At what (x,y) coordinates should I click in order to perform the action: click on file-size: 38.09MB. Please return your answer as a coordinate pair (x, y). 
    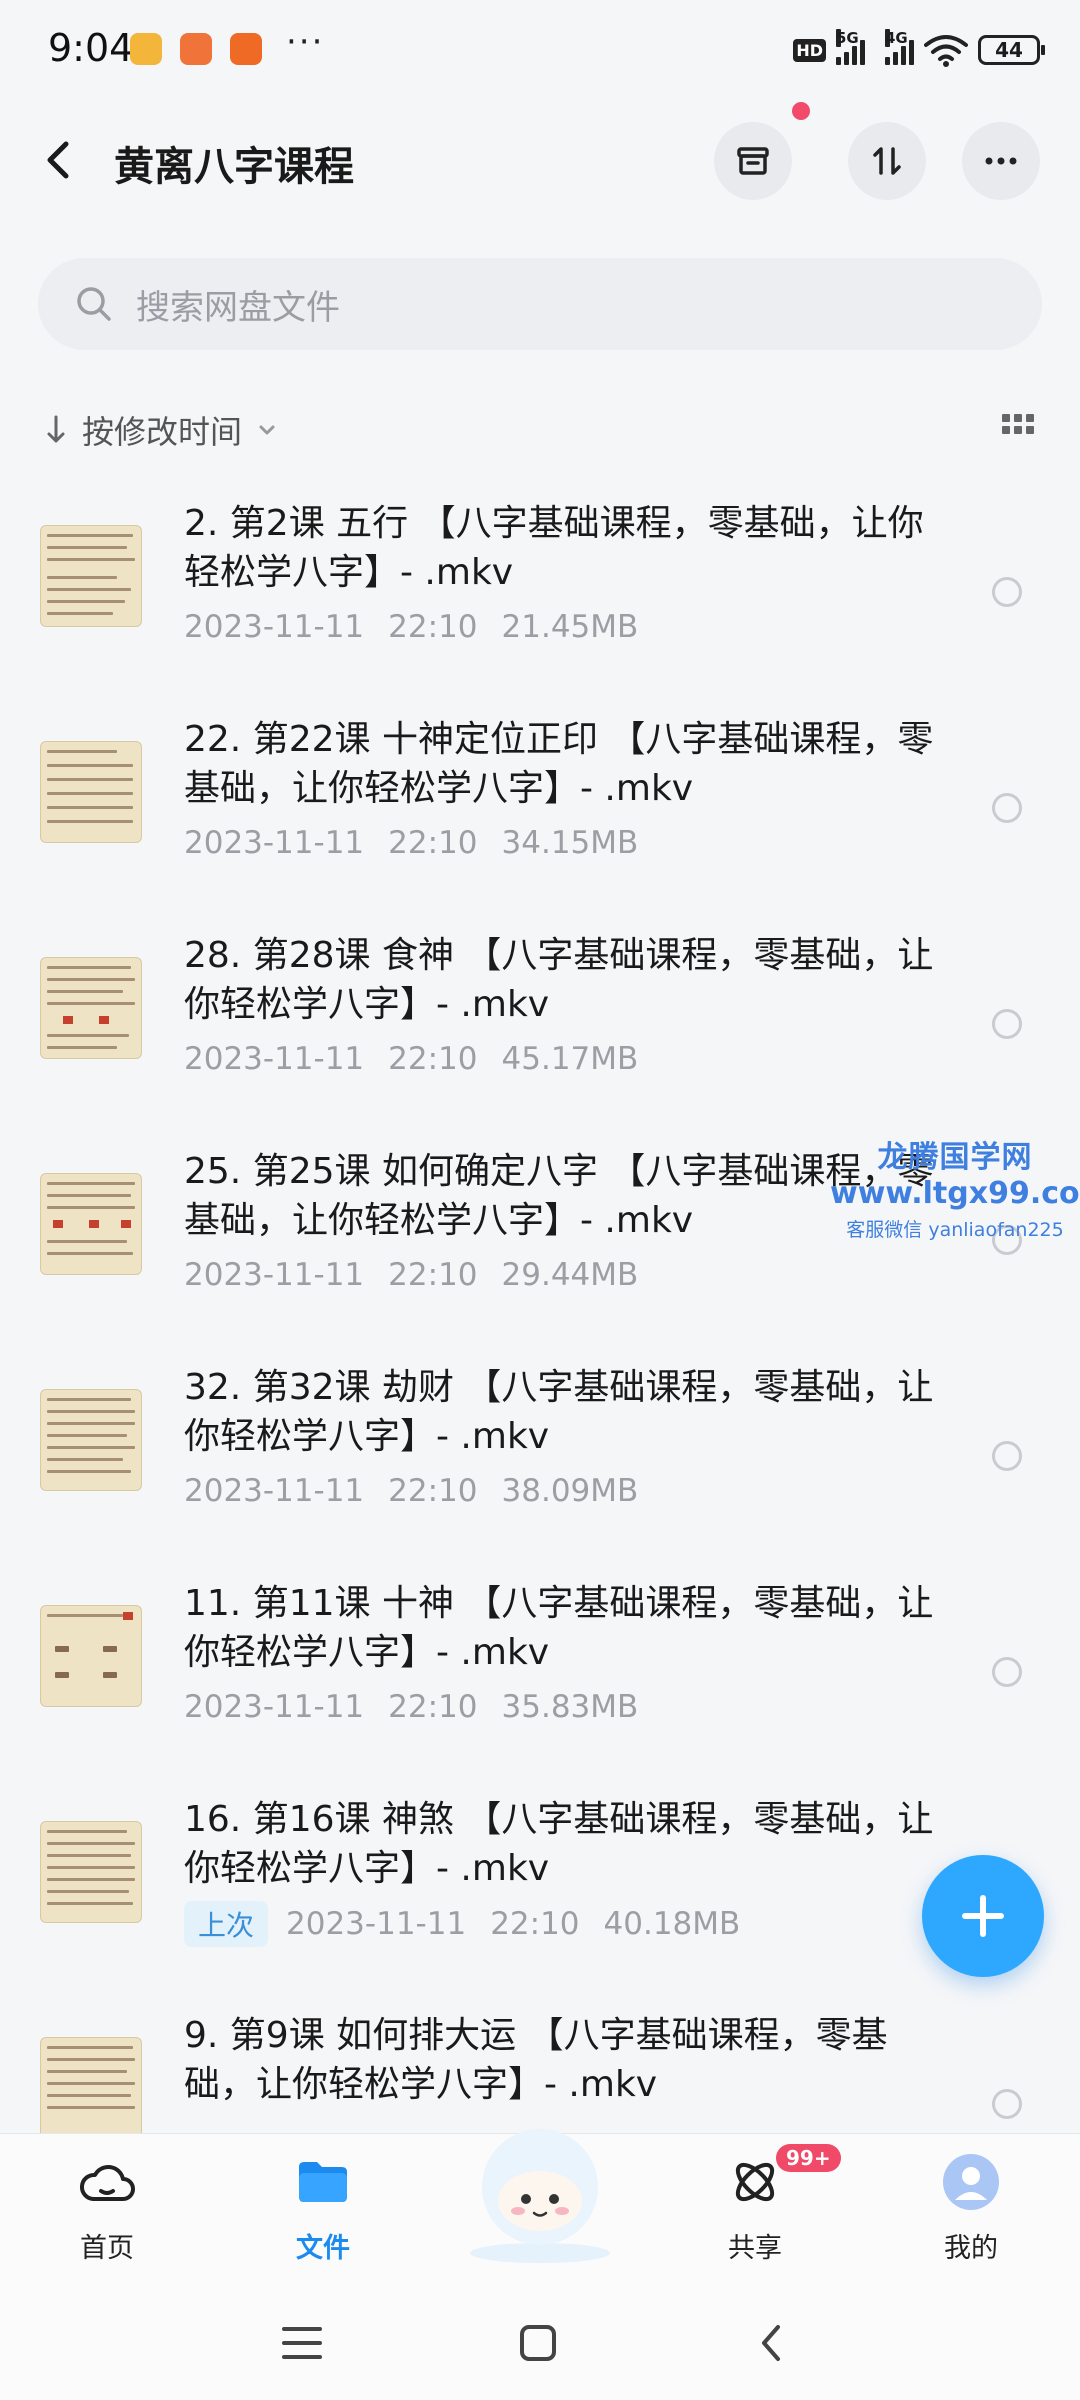
    Looking at the image, I should click on (570, 1491).